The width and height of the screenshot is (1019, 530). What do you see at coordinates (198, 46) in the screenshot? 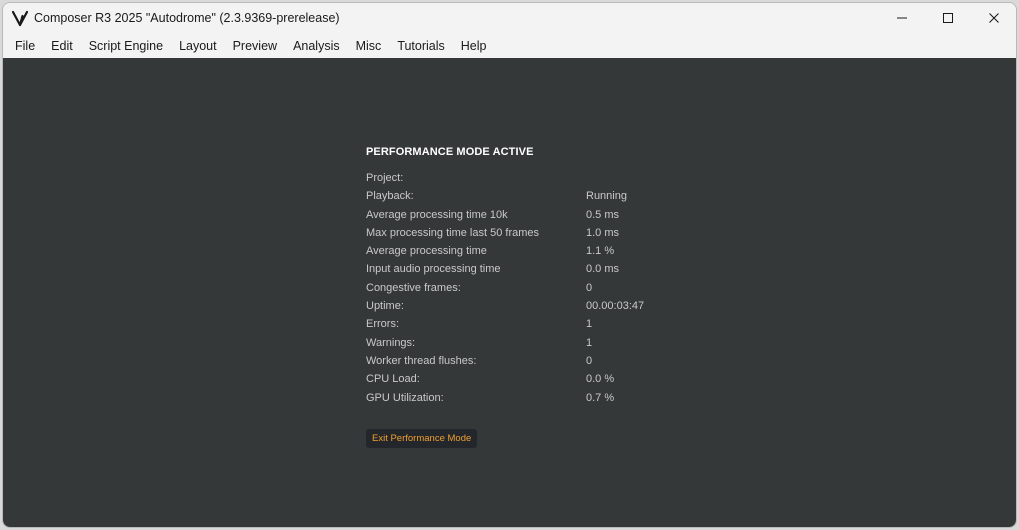
I see `menu-layout: Layout` at bounding box center [198, 46].